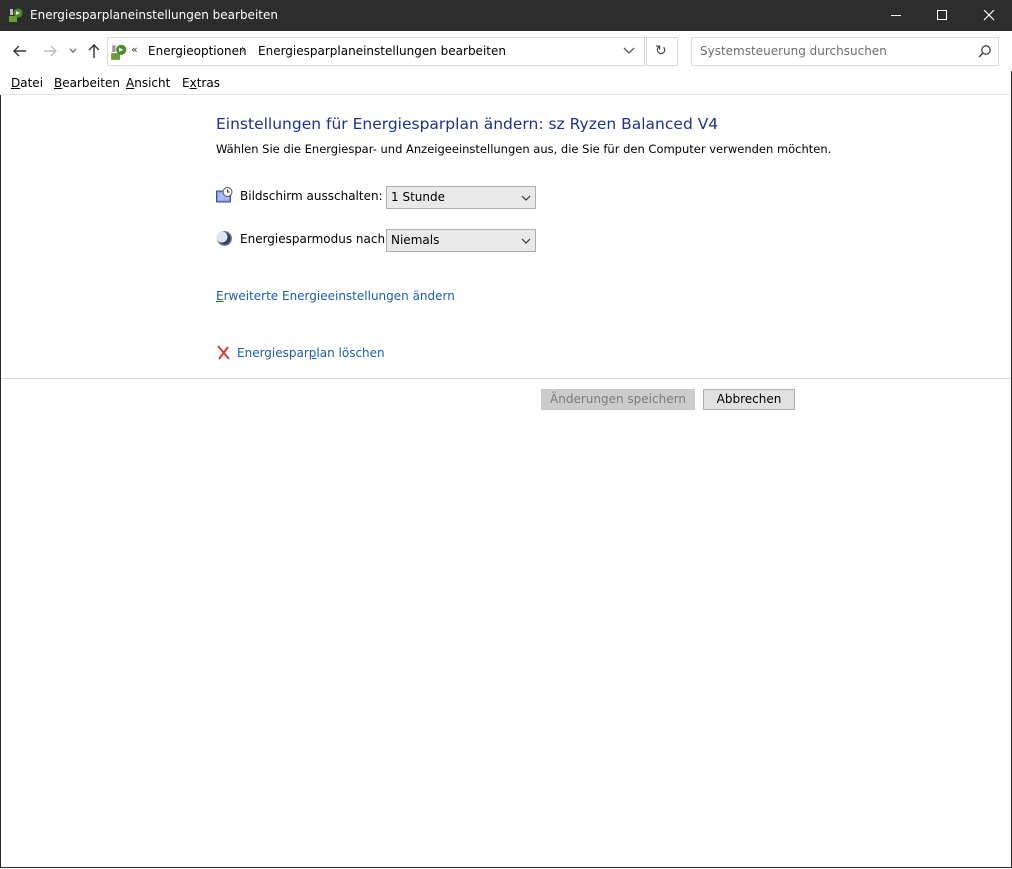  Describe the element at coordinates (618, 399) in the screenshot. I see `save-changes-button: Änderungen speichern` at that location.